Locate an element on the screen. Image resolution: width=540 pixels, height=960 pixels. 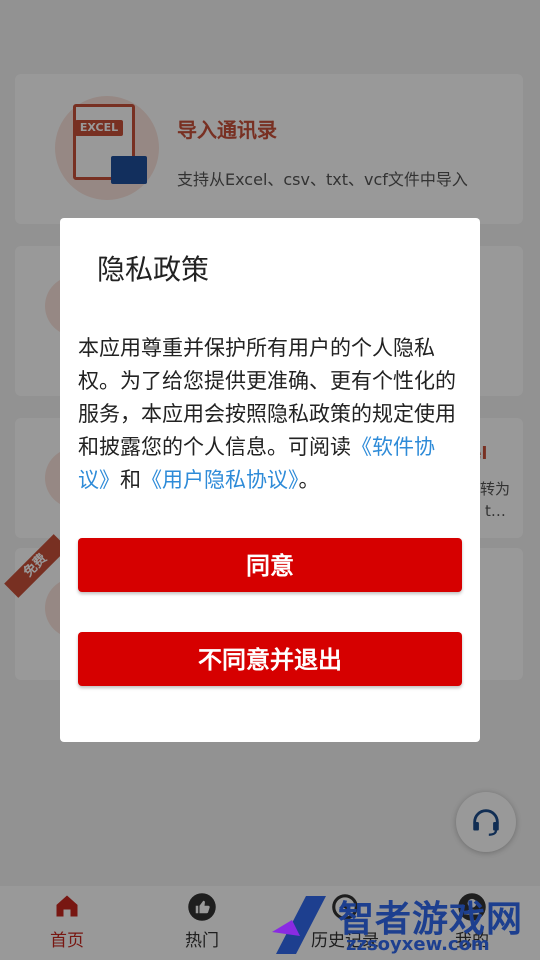
disagree-exit-button: 不同意并退出 is located at coordinates (270, 659).